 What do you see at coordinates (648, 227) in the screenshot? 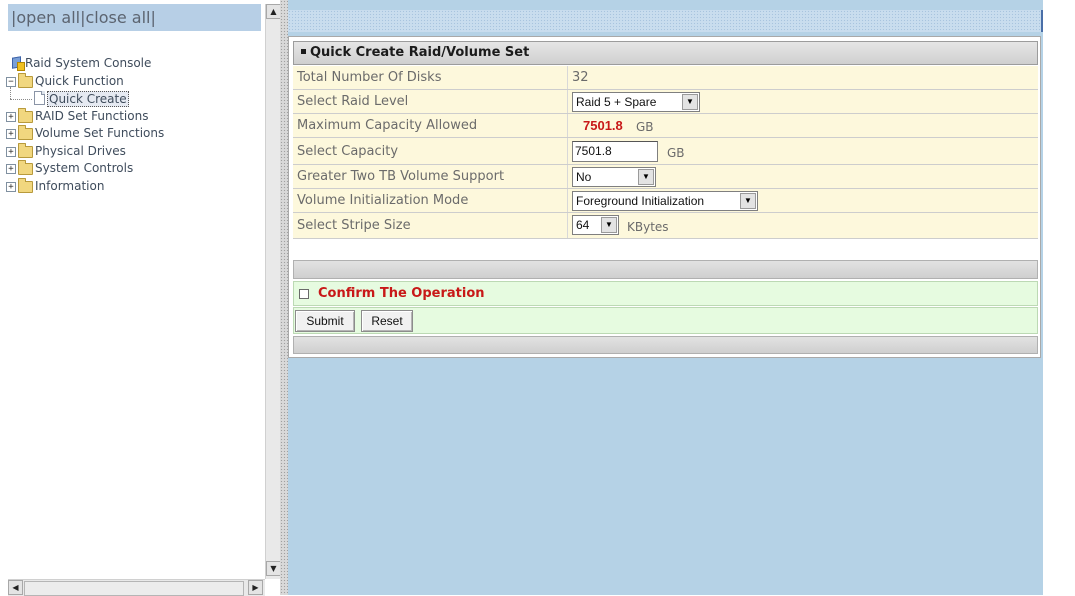
I see `stripe-size-unit: KBytes` at bounding box center [648, 227].